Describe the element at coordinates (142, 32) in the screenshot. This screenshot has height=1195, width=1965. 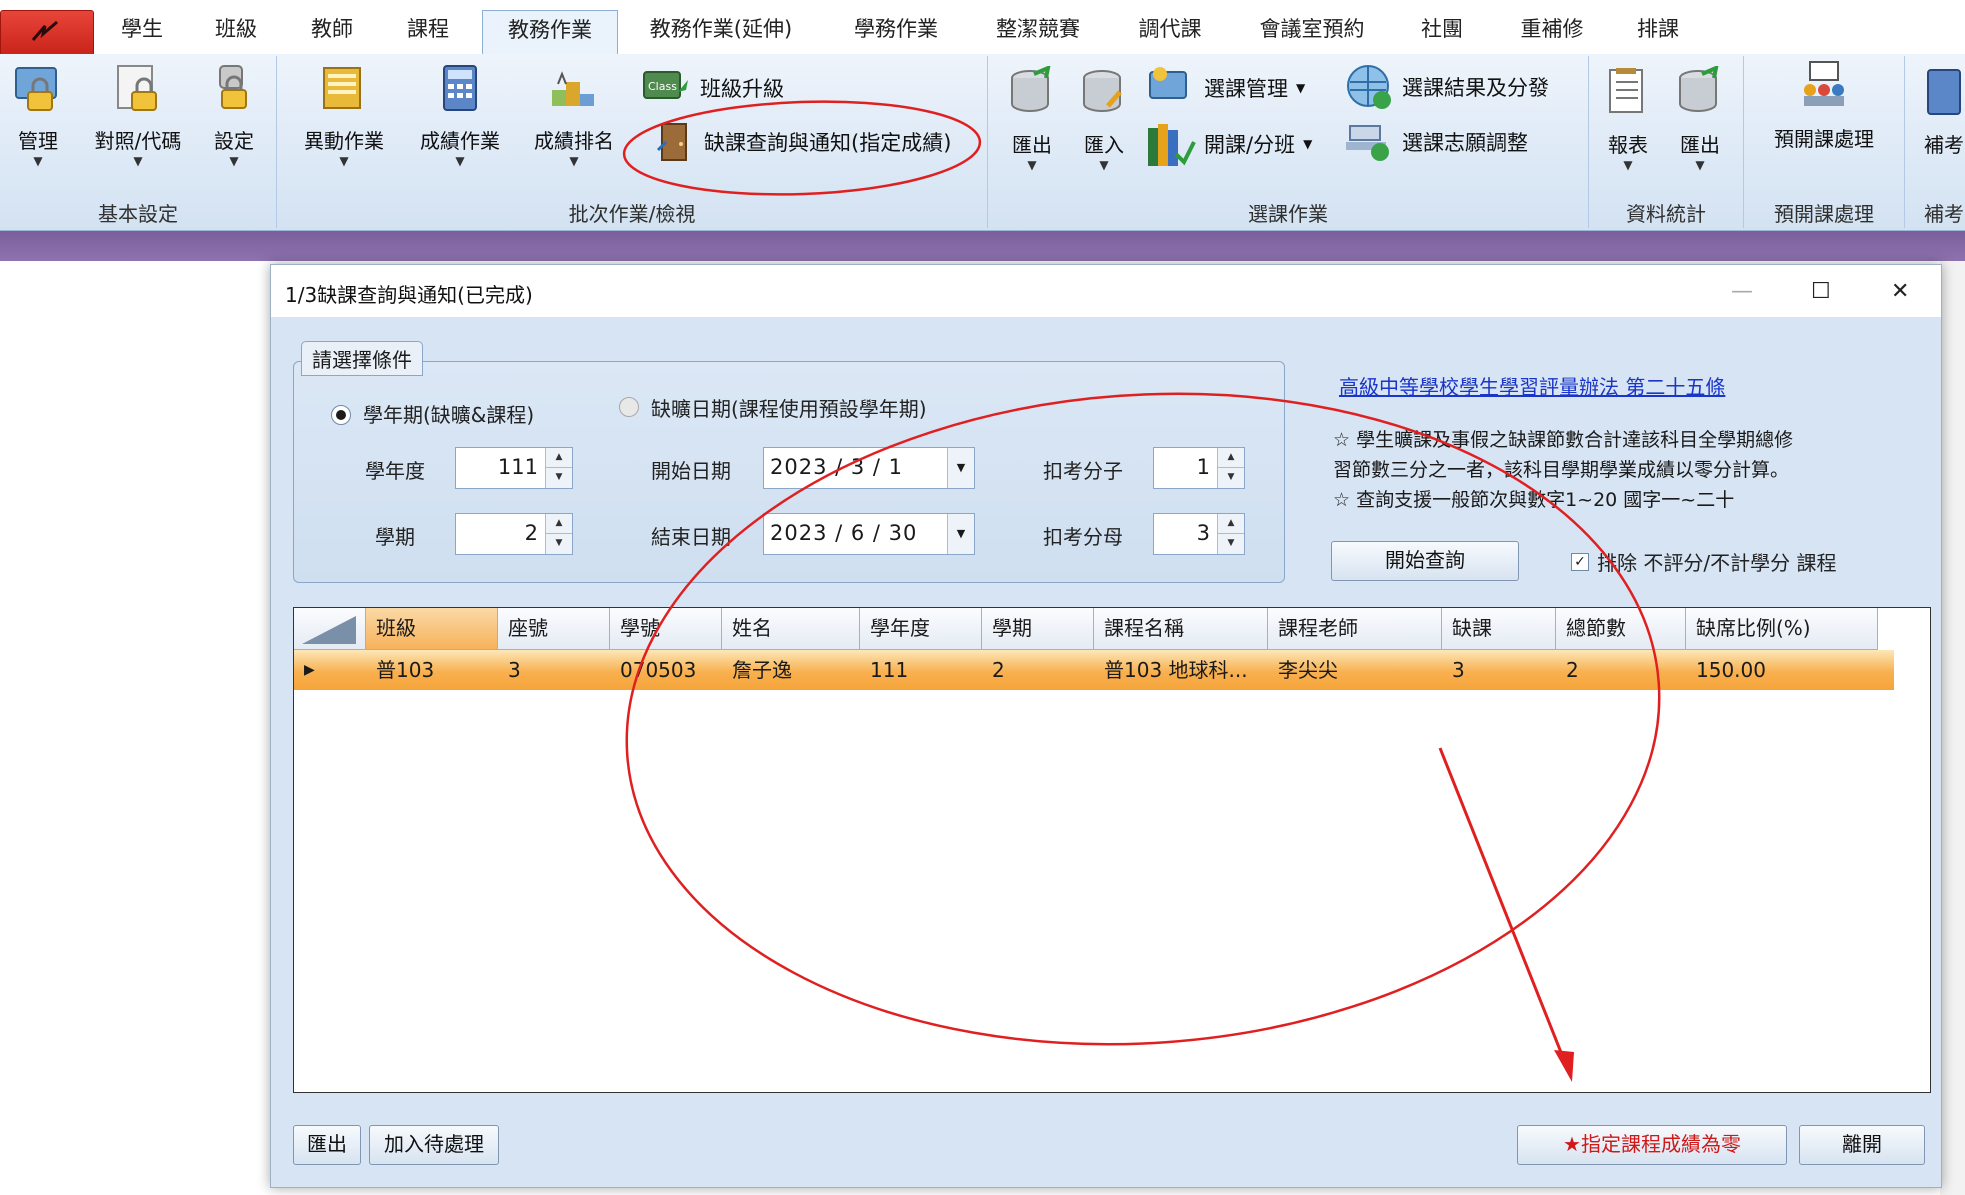
I see `tab-student: 學生` at that location.